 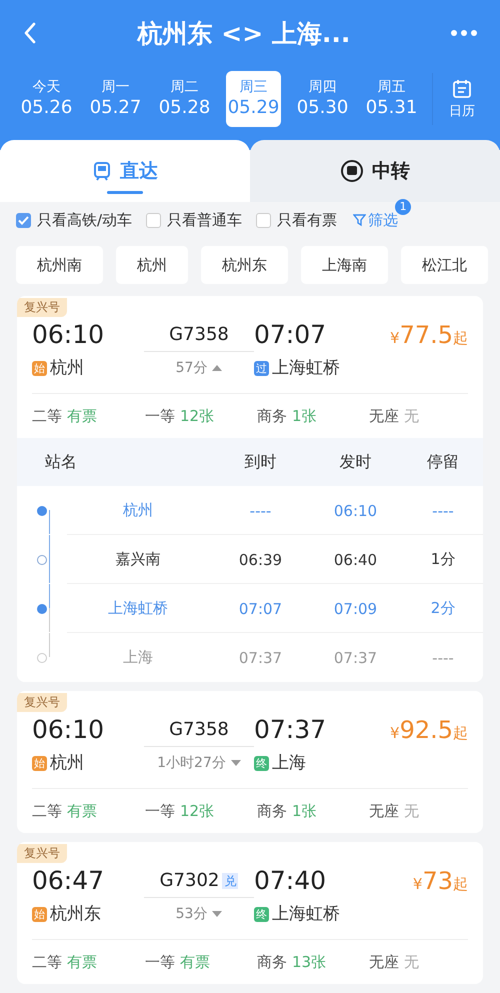 I want to click on stop-name: 杭州, so click(x=138, y=510).